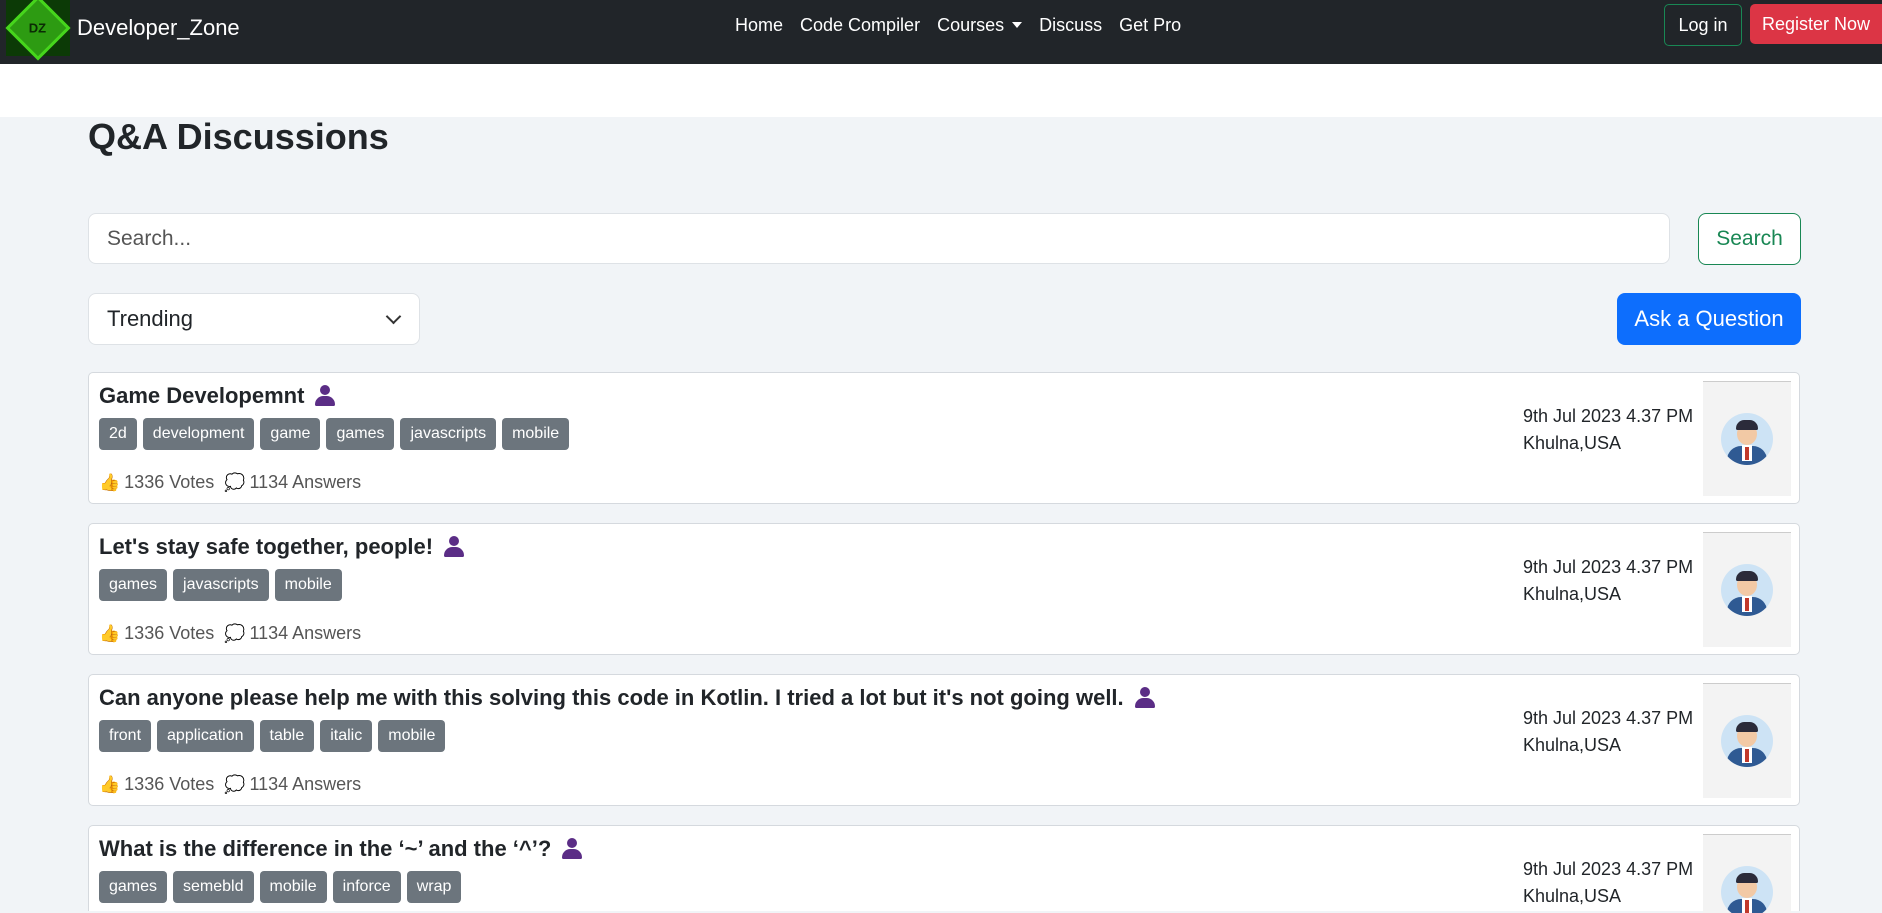 This screenshot has width=1882, height=913. I want to click on tag-list: games javascripts mobile, so click(220, 585).